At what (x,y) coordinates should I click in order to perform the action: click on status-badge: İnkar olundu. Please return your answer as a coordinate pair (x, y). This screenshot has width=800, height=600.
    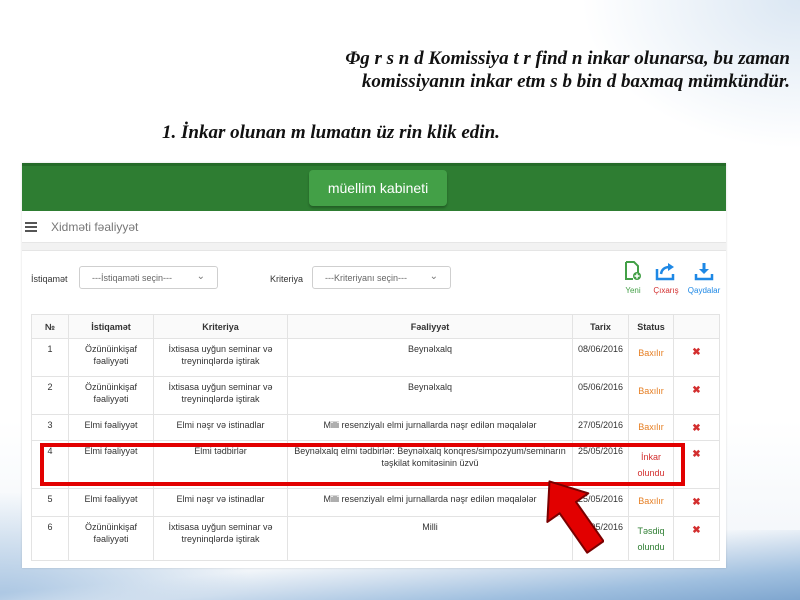
    Looking at the image, I should click on (651, 464).